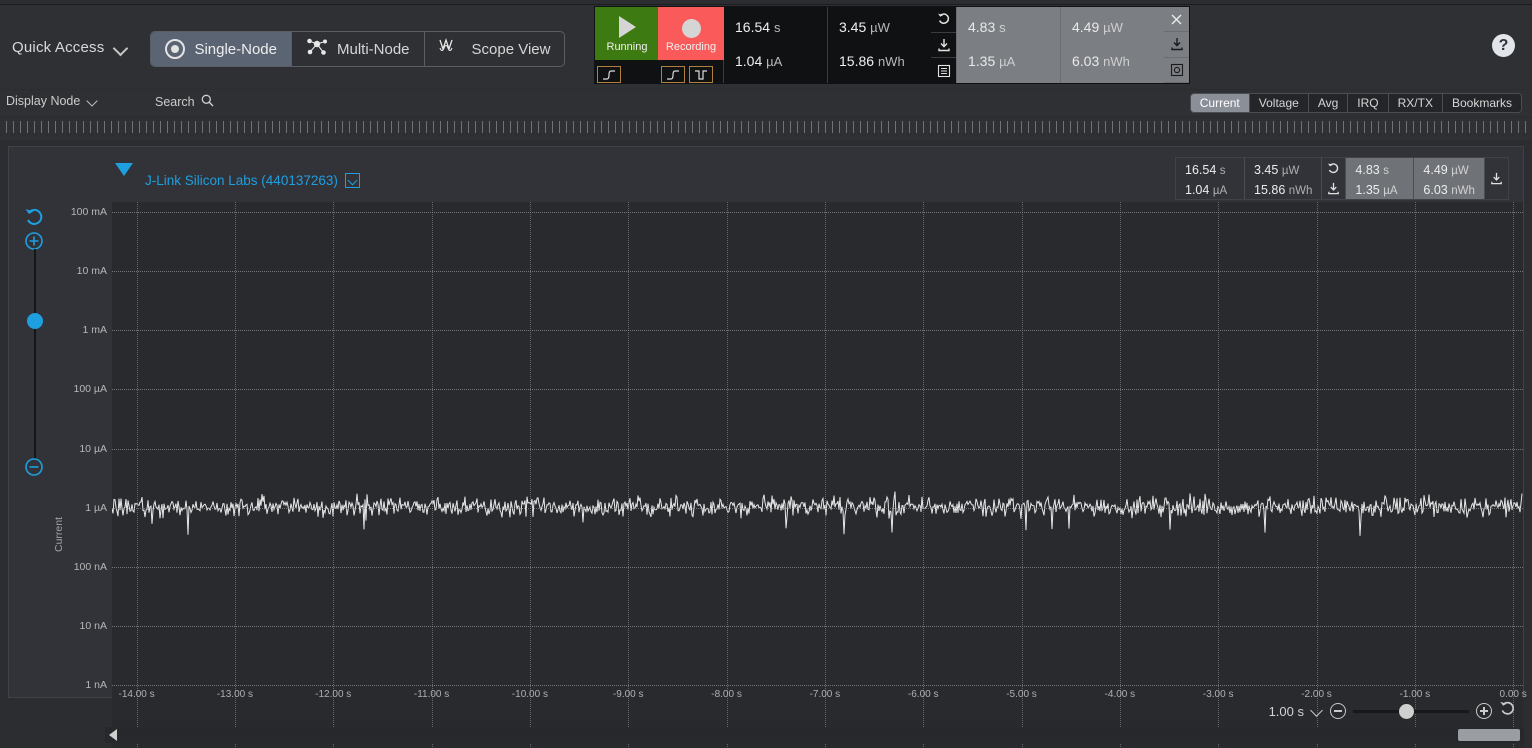 The image size is (1532, 748). Describe the element at coordinates (52, 101) in the screenshot. I see `display-node-dropdown: Display Node` at that location.